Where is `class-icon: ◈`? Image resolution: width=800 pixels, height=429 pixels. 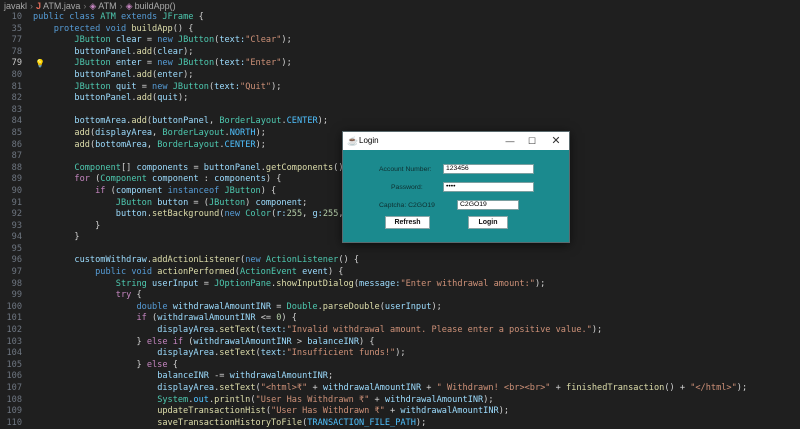 class-icon: ◈ is located at coordinates (93, 6).